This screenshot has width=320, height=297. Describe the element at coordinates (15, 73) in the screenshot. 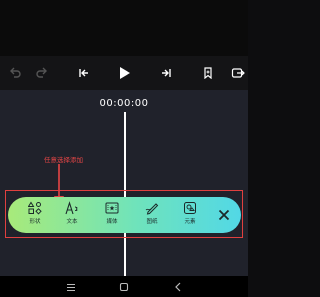

I see `undo-icon` at that location.